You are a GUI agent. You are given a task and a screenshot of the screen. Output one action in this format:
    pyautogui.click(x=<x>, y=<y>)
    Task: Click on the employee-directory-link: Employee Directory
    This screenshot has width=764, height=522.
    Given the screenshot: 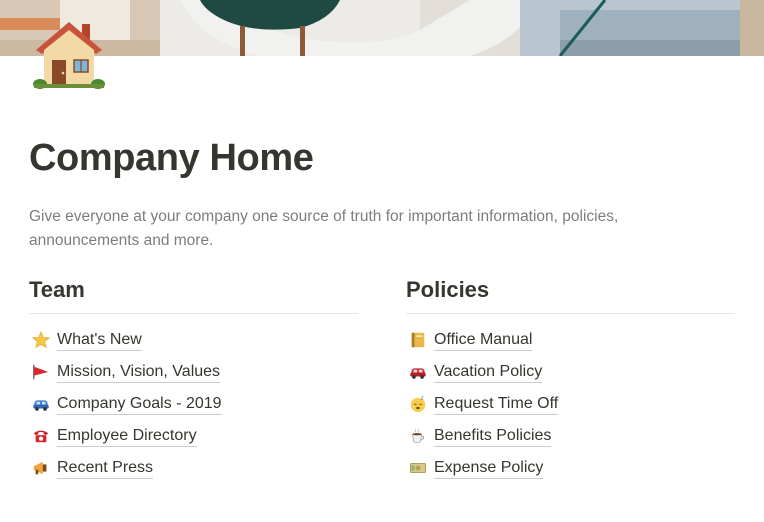 What is the action you would take?
    pyautogui.click(x=127, y=436)
    